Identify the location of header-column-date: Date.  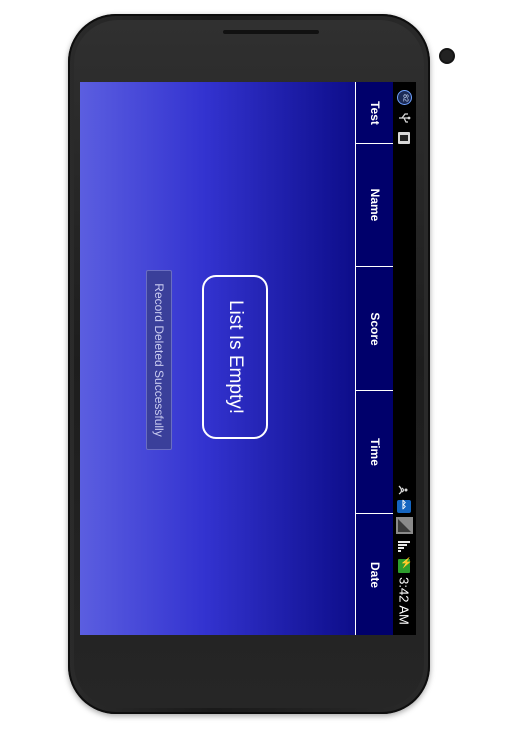
(375, 574).